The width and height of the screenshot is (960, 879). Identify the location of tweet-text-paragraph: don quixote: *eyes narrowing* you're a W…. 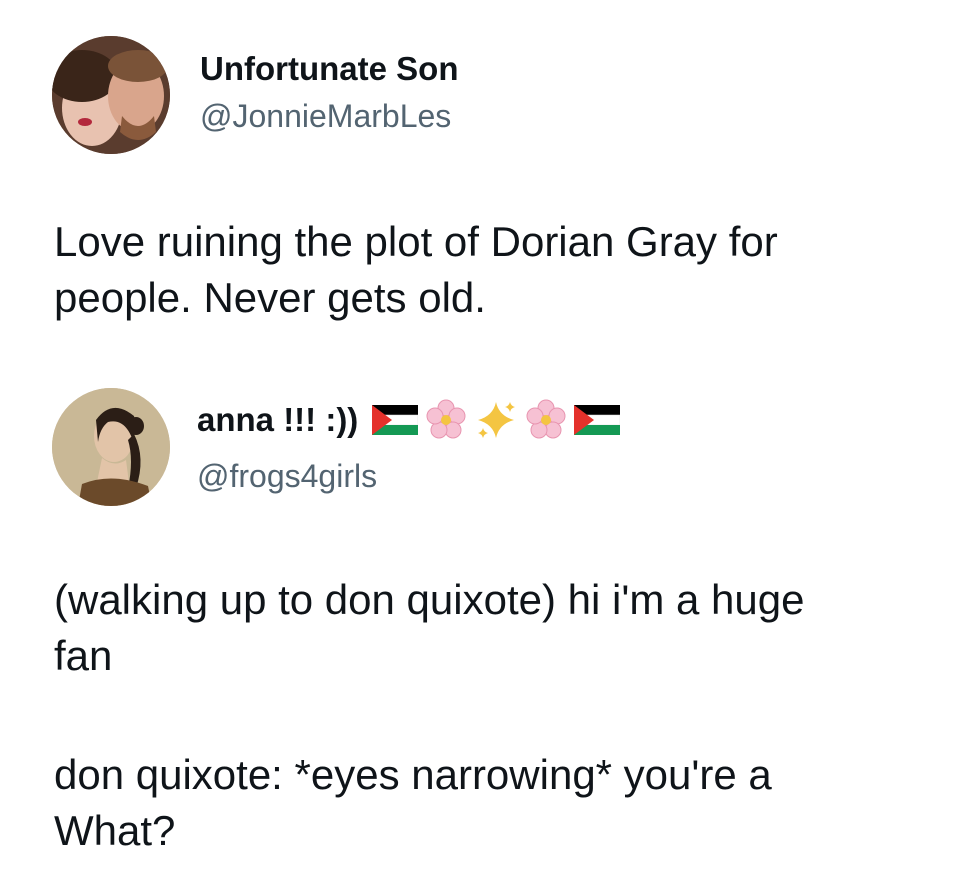
(413, 802).